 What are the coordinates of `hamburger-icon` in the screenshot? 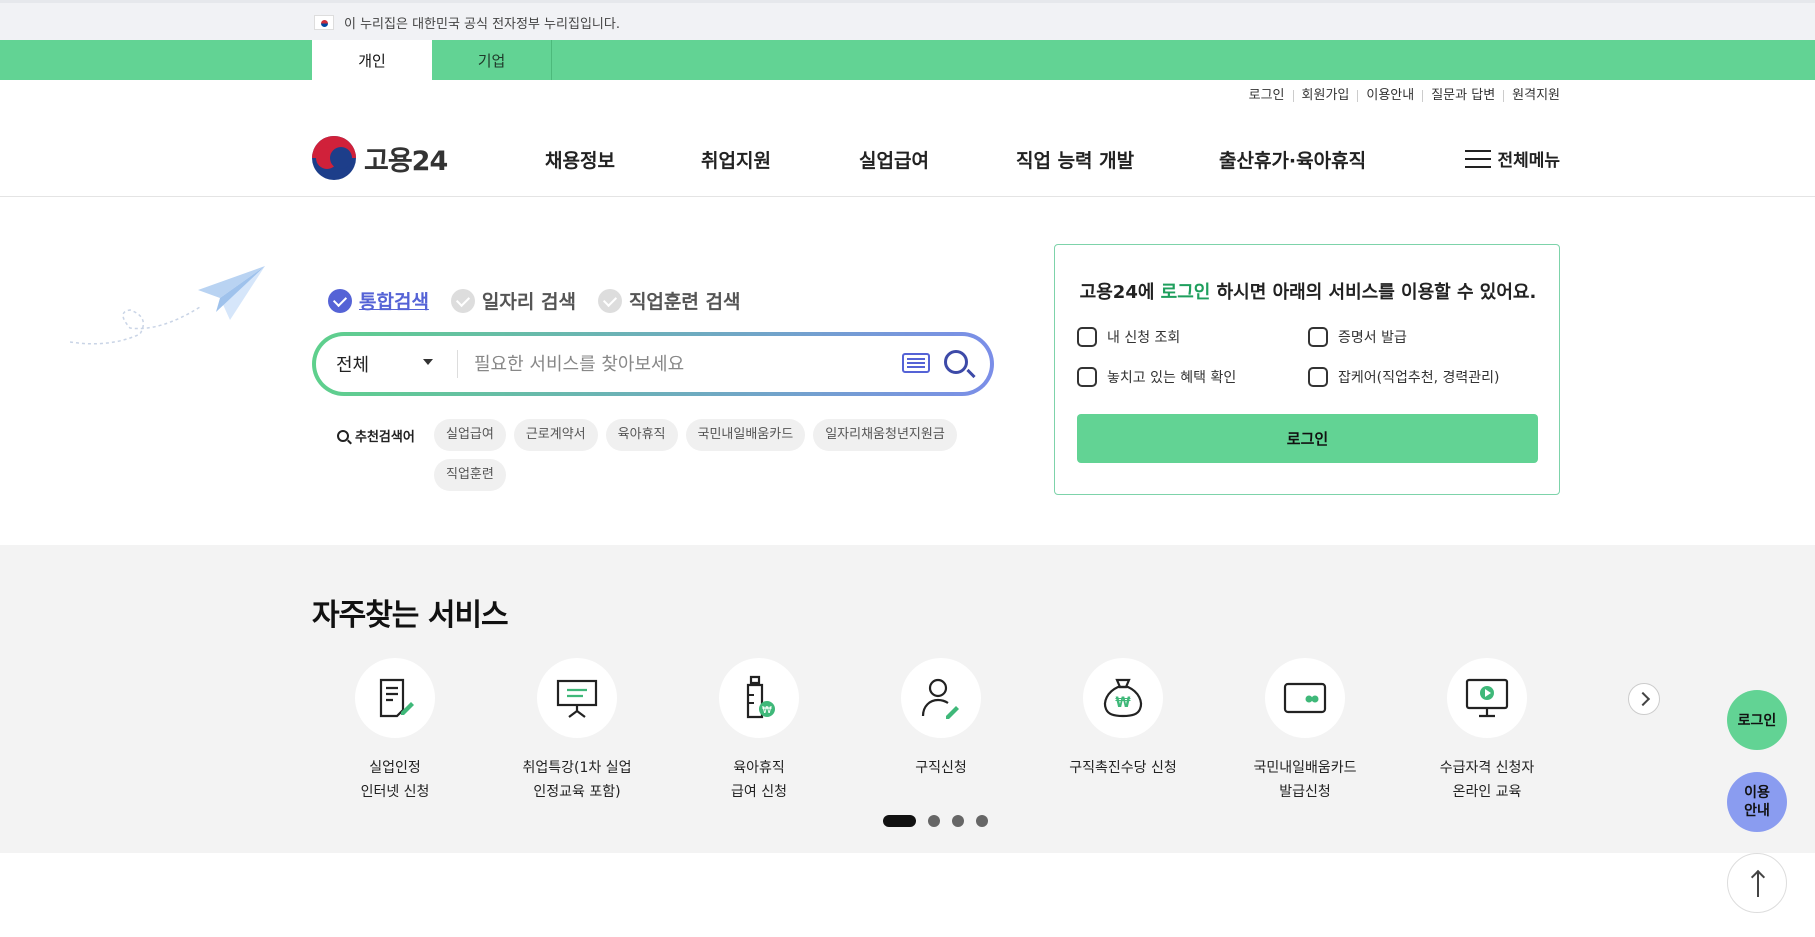 It's located at (1478, 158).